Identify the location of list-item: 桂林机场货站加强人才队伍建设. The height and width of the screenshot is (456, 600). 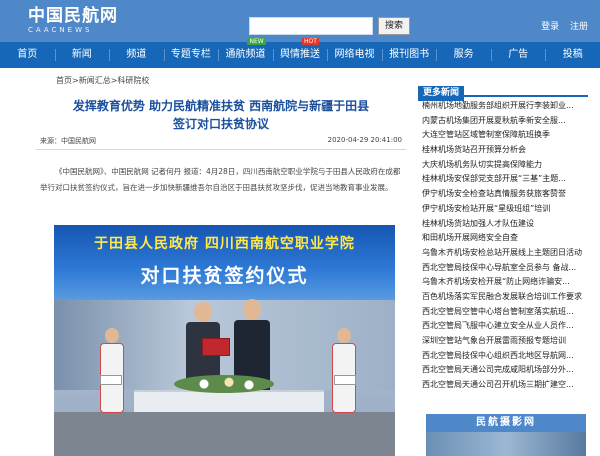
(503, 224).